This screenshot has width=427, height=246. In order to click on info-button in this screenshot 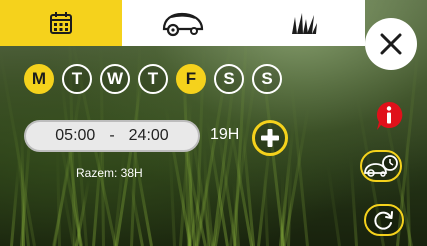, I will do `click(389, 116)`.